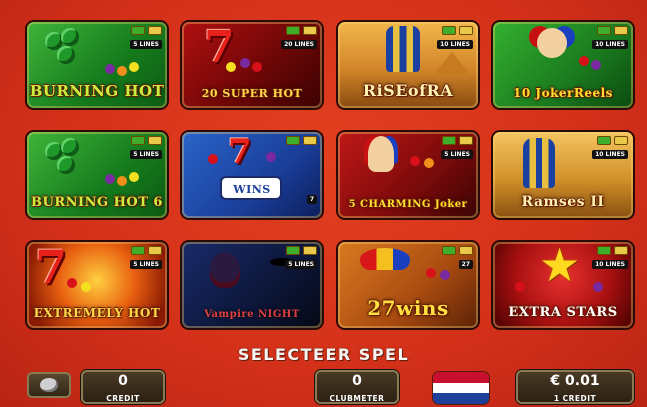 This screenshot has width=647, height=407. Describe the element at coordinates (252, 285) in the screenshot. I see `game-tile-vampire-night: 5 LINES Vampire NIGHT` at that location.